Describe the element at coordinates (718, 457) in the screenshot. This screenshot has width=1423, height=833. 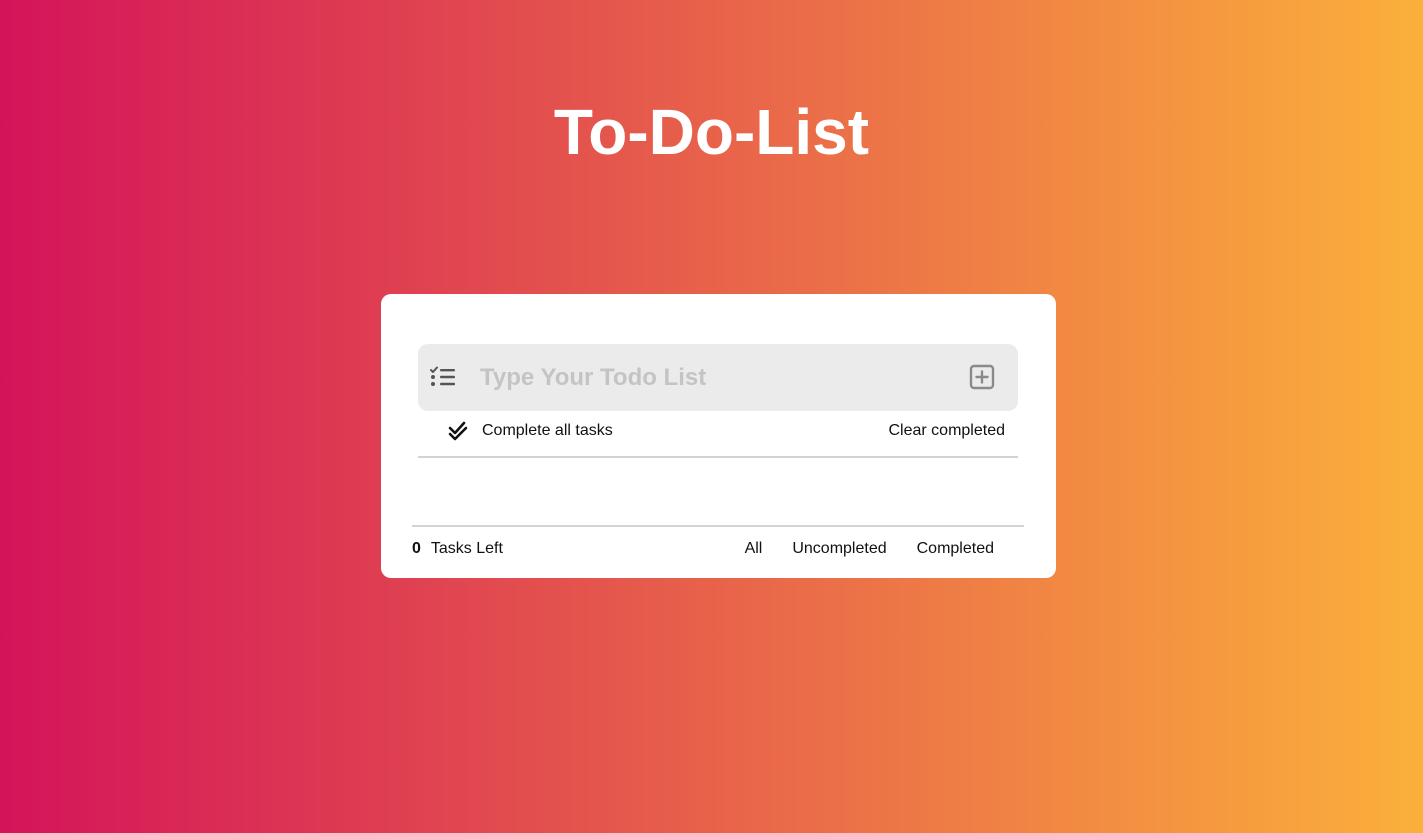
I see `divider` at that location.